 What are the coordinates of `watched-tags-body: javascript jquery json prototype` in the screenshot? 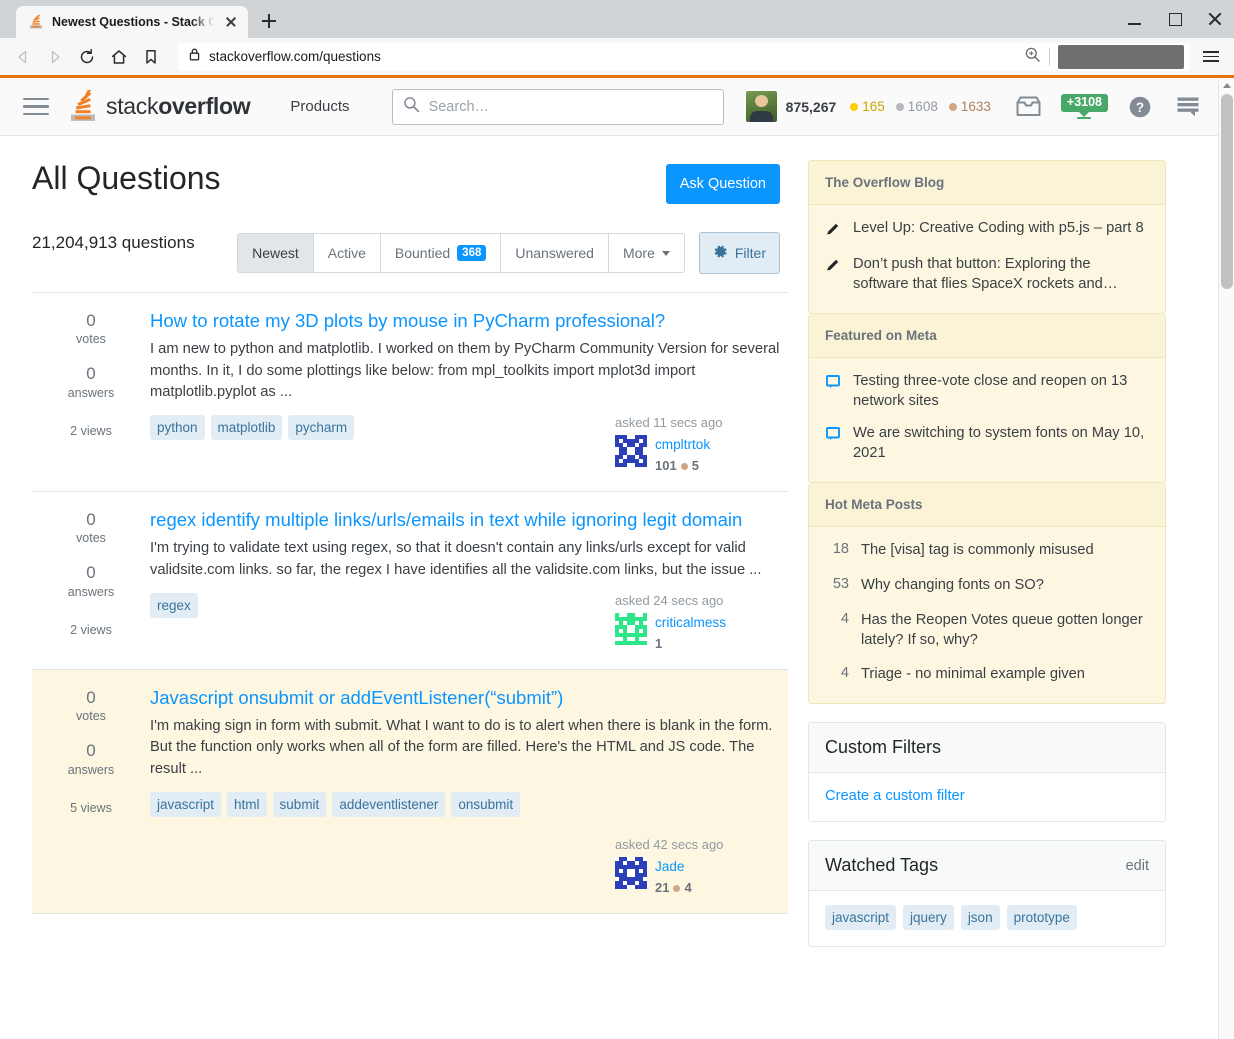 It's located at (987, 918).